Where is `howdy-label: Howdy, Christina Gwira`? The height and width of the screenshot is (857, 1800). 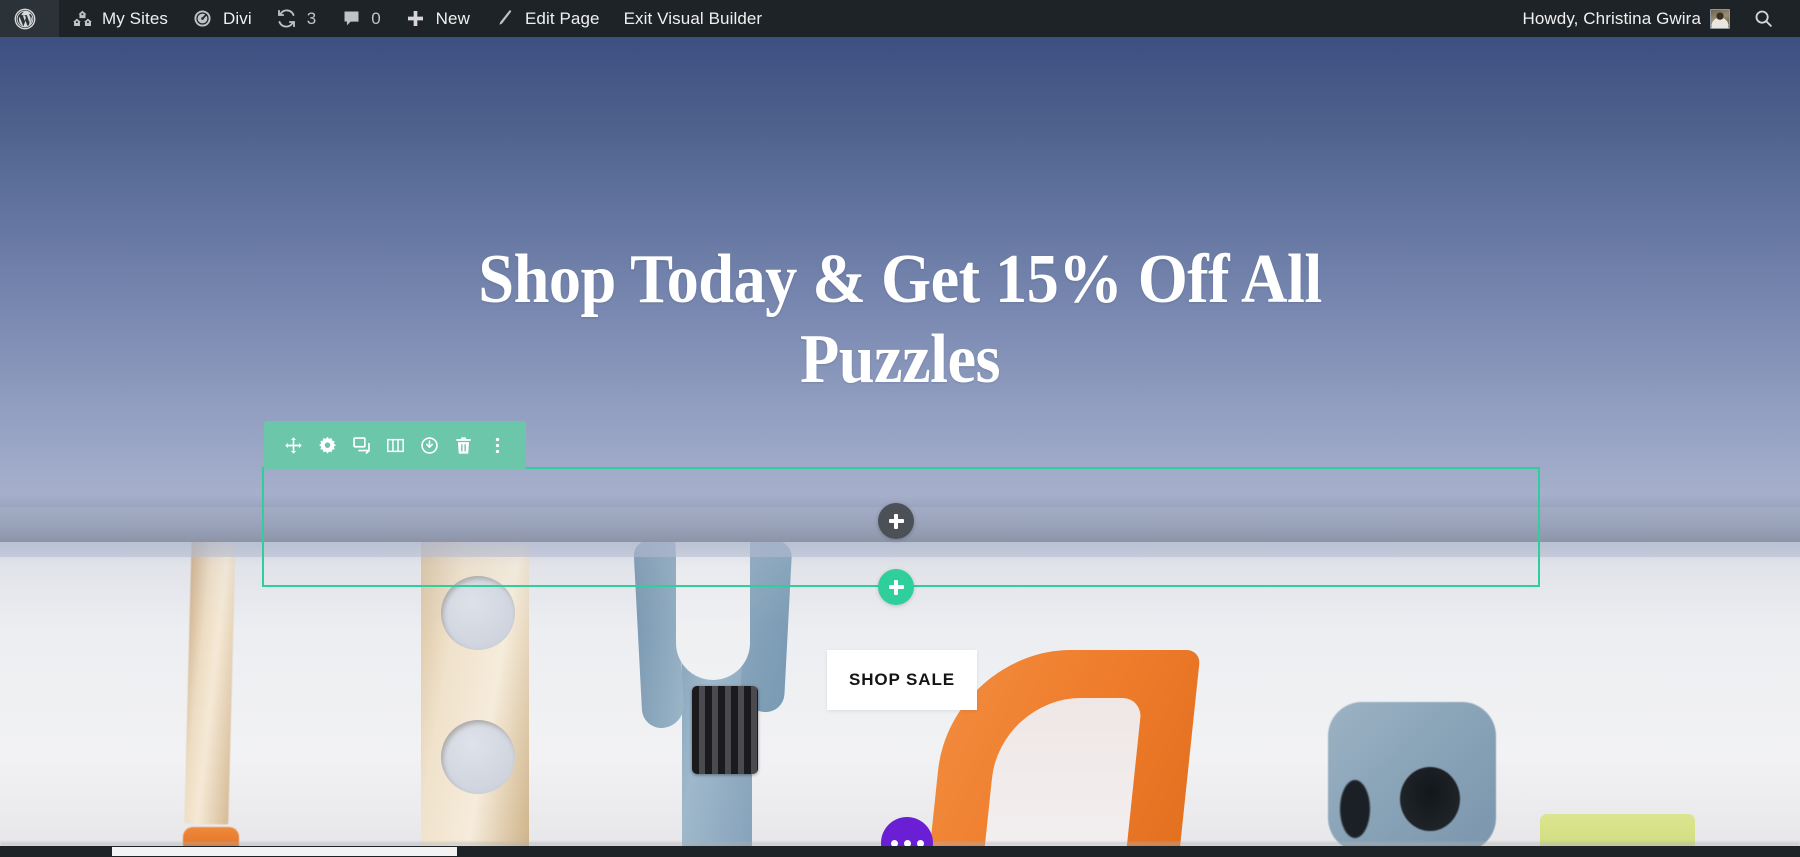
howdy-label: Howdy, Christina Gwira is located at coordinates (1611, 18).